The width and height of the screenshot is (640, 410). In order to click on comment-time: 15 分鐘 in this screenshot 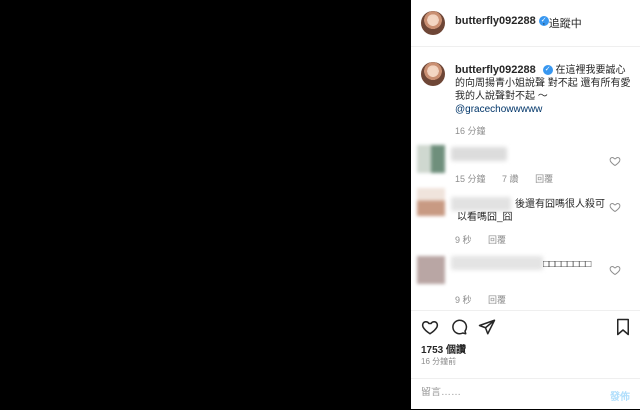, I will do `click(470, 179)`.